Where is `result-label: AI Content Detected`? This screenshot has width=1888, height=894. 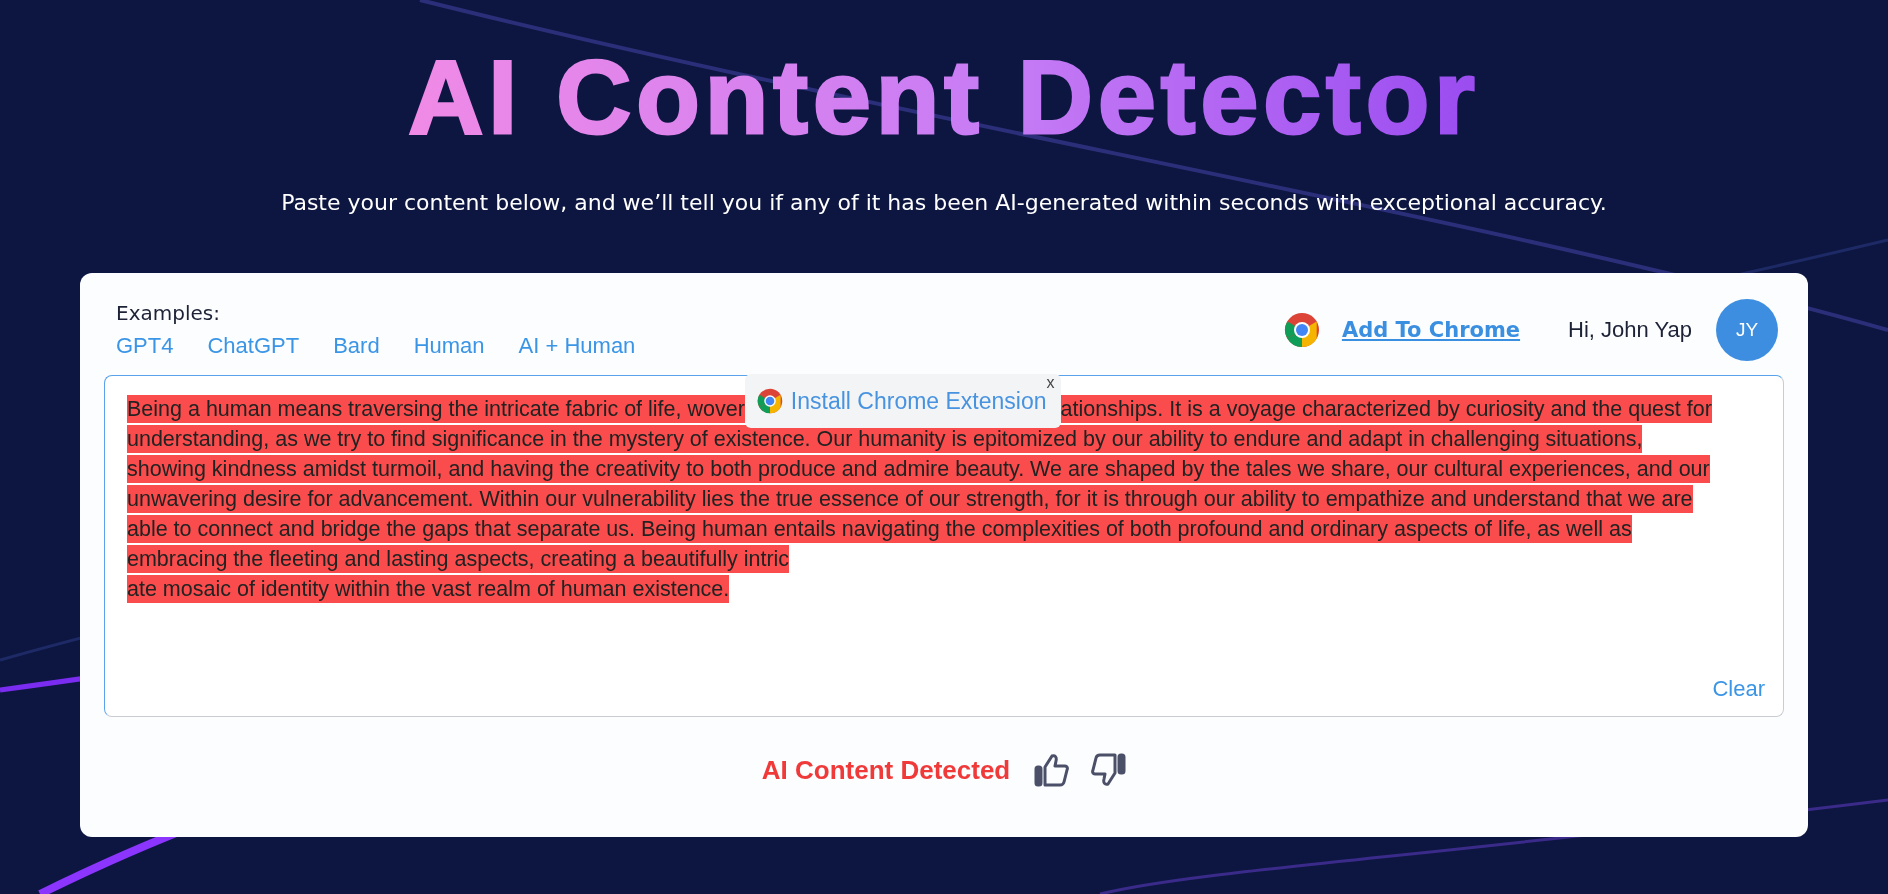
result-label: AI Content Detected is located at coordinates (886, 770).